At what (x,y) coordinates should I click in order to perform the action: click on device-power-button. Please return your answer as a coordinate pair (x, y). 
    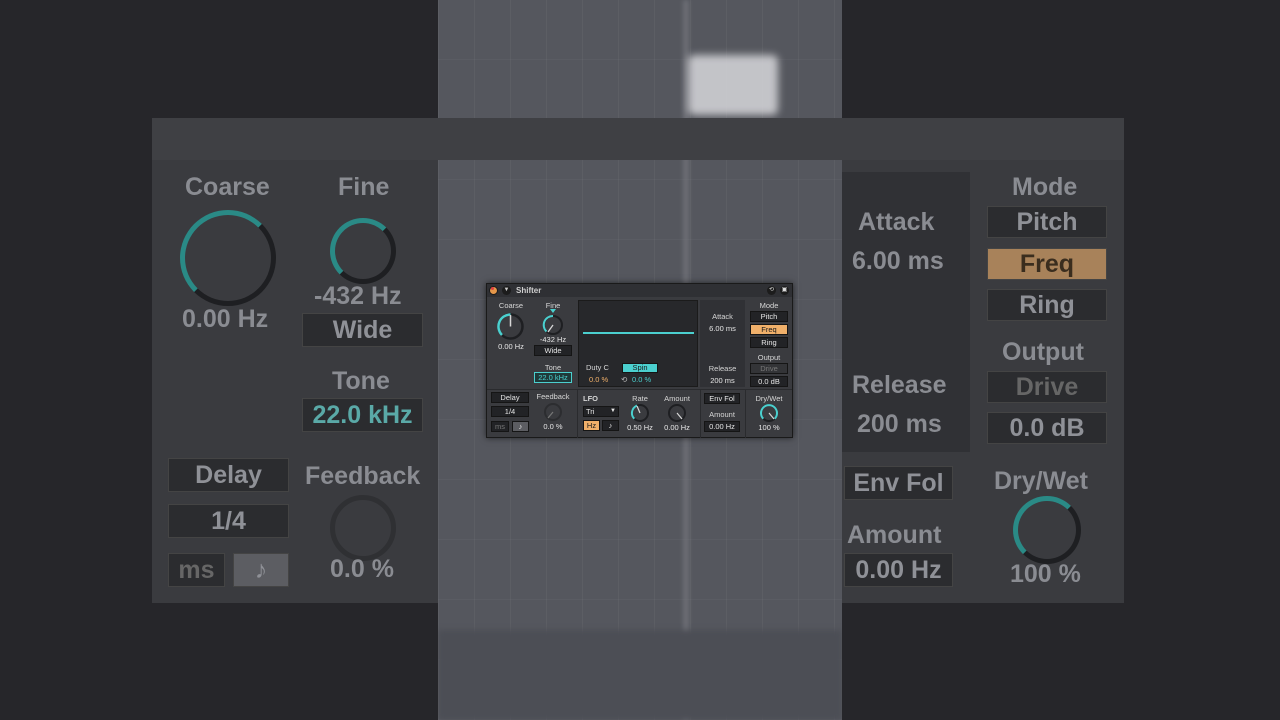
    Looking at the image, I should click on (493, 290).